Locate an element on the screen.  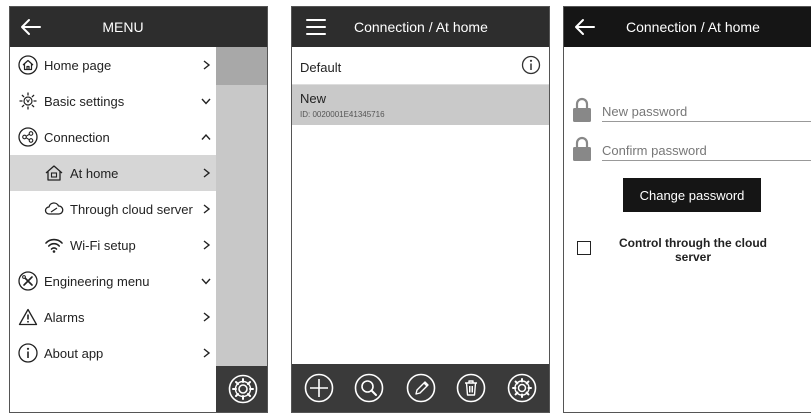
menu-item-through-cloud-server: Through cloud server is located at coordinates (113, 209).